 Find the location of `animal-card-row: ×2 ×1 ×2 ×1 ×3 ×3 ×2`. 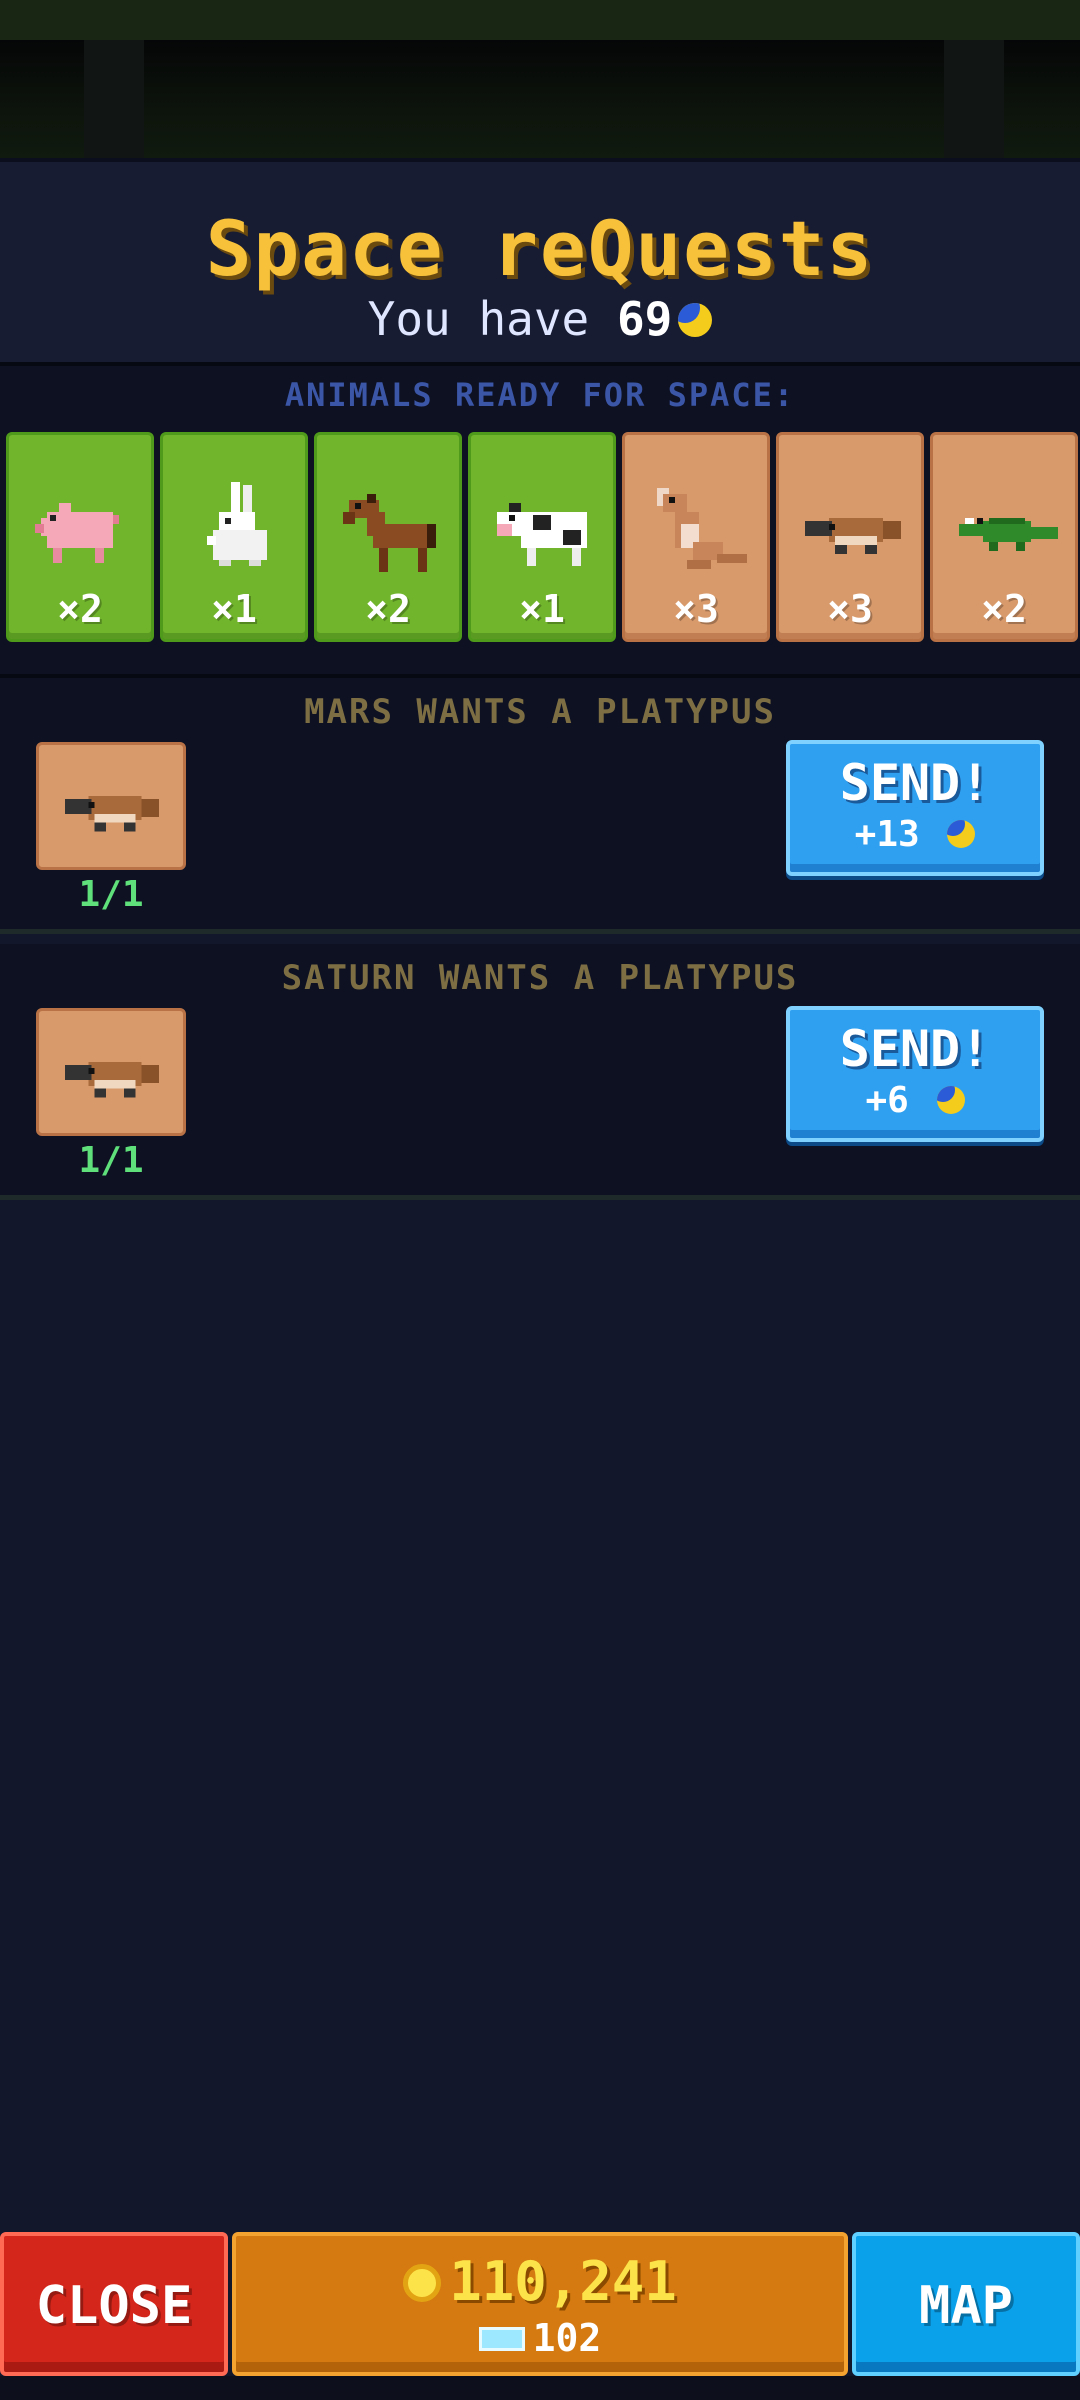

animal-card-row: ×2 ×1 ×2 ×1 ×3 ×3 ×2 is located at coordinates (543, 537).